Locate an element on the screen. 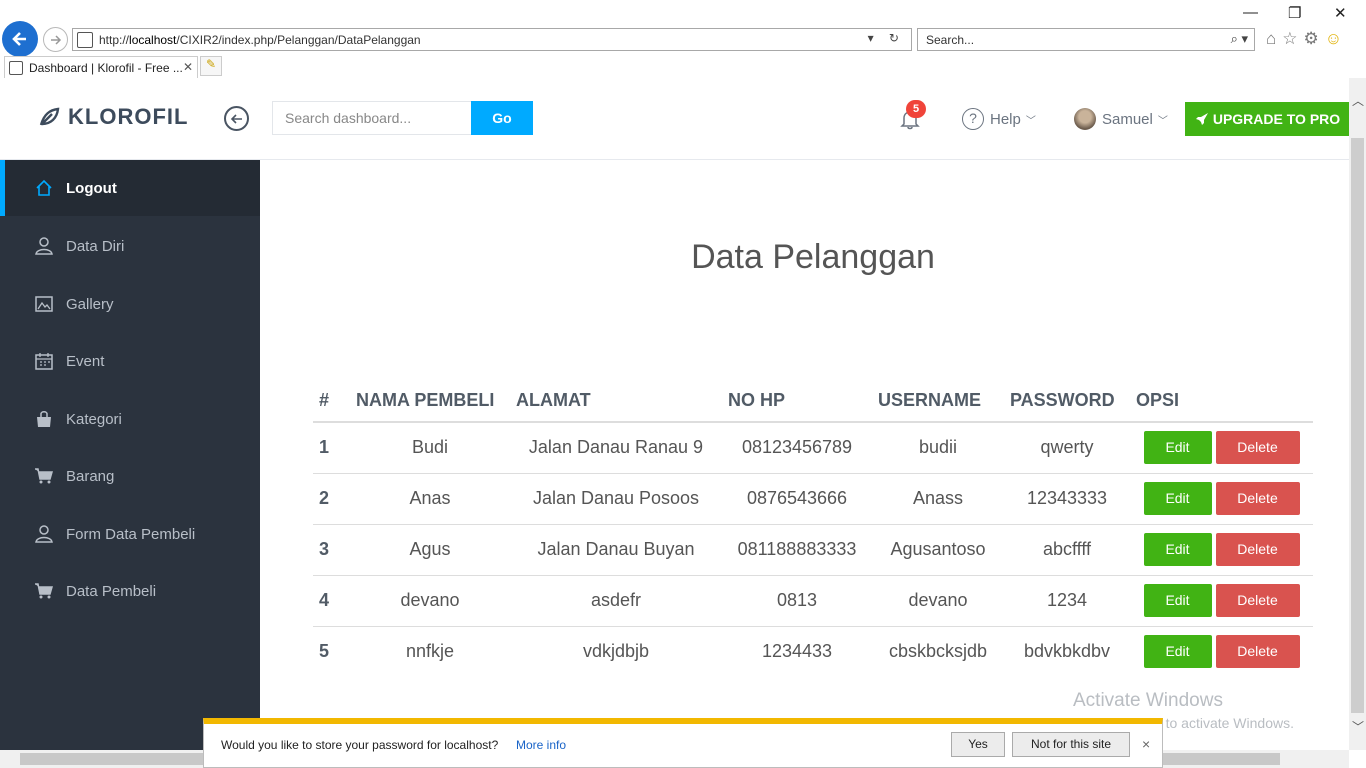 The width and height of the screenshot is (1366, 768). cell-nama: Agus is located at coordinates (430, 549).